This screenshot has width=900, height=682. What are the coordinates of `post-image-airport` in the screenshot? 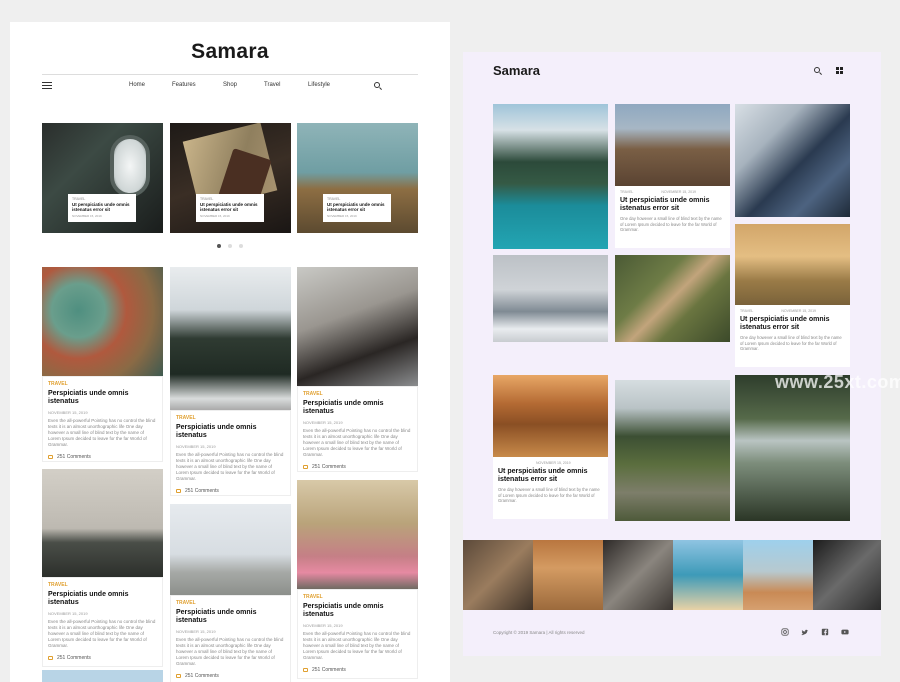 It's located at (230, 549).